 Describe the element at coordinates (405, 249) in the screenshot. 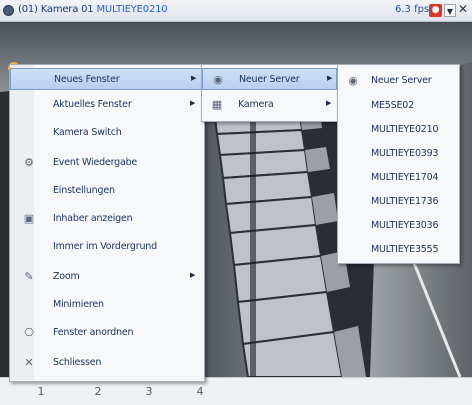

I see `menu-item-label: MULTIEYE3555` at that location.